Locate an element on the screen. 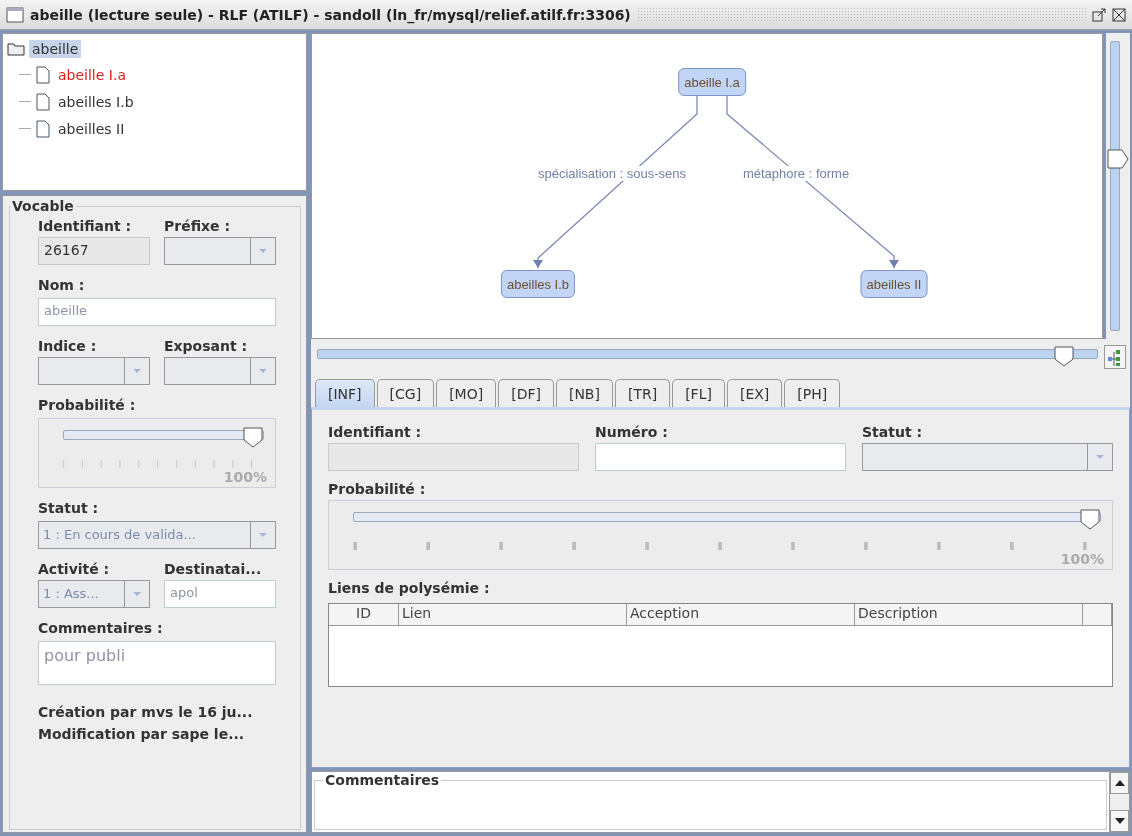 This screenshot has height=836, width=1132. graph-node: abeilles I.b is located at coordinates (538, 284).